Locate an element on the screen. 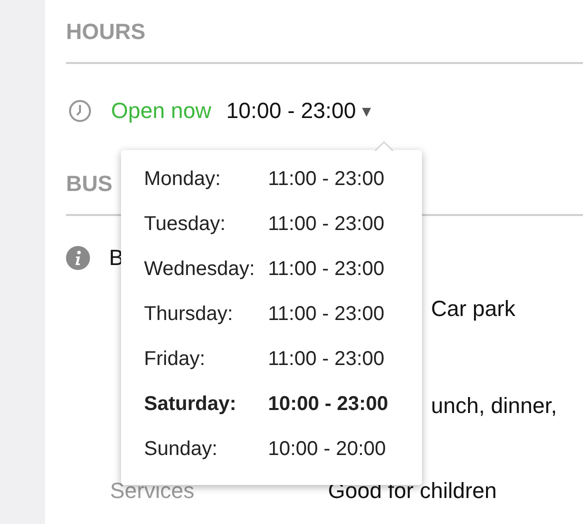 This screenshot has height=524, width=583. clock-icon is located at coordinates (80, 111).